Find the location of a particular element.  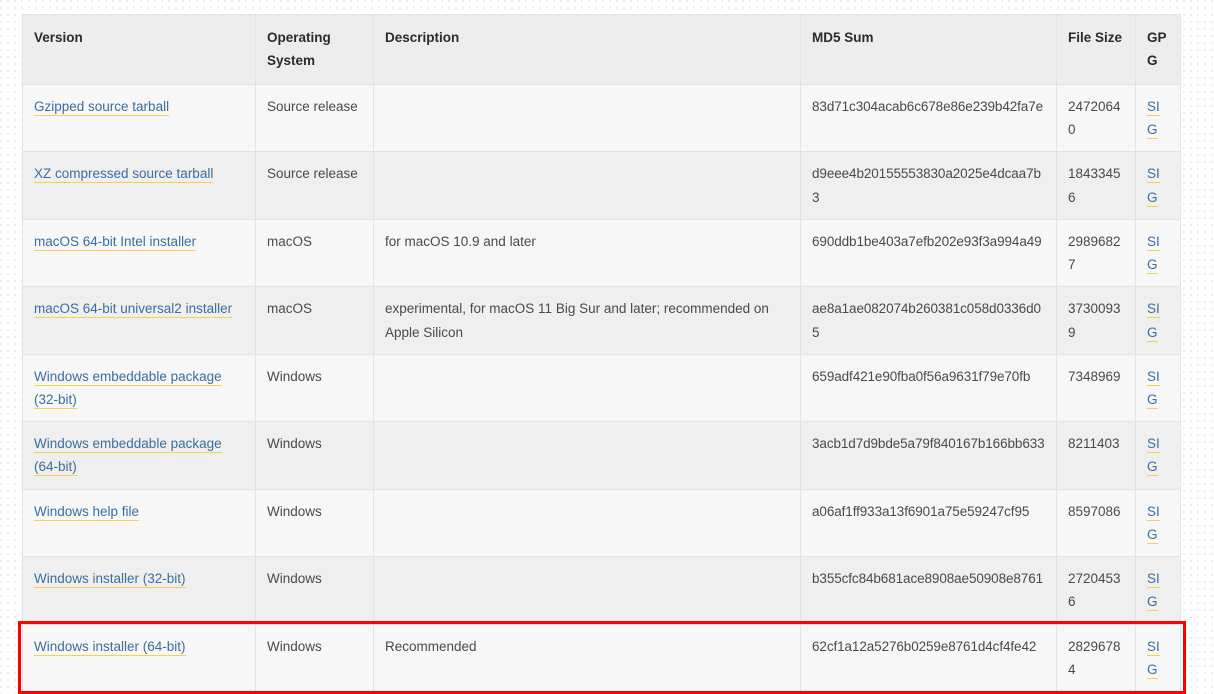

column-header-md5: MD5 Sum is located at coordinates (928, 49).